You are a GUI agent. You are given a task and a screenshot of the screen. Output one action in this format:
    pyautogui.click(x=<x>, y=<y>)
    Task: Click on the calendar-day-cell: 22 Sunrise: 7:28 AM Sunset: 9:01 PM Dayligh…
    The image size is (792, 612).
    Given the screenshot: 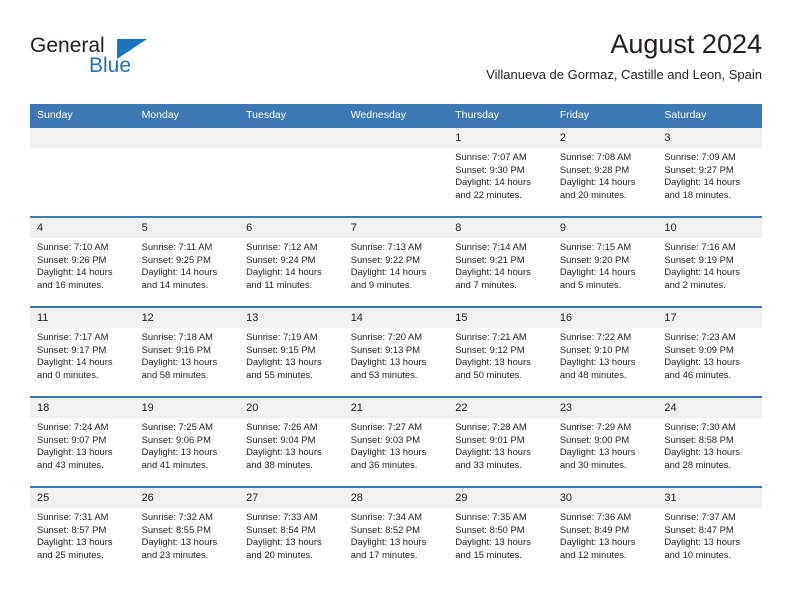 What is the action you would take?
    pyautogui.click(x=500, y=441)
    